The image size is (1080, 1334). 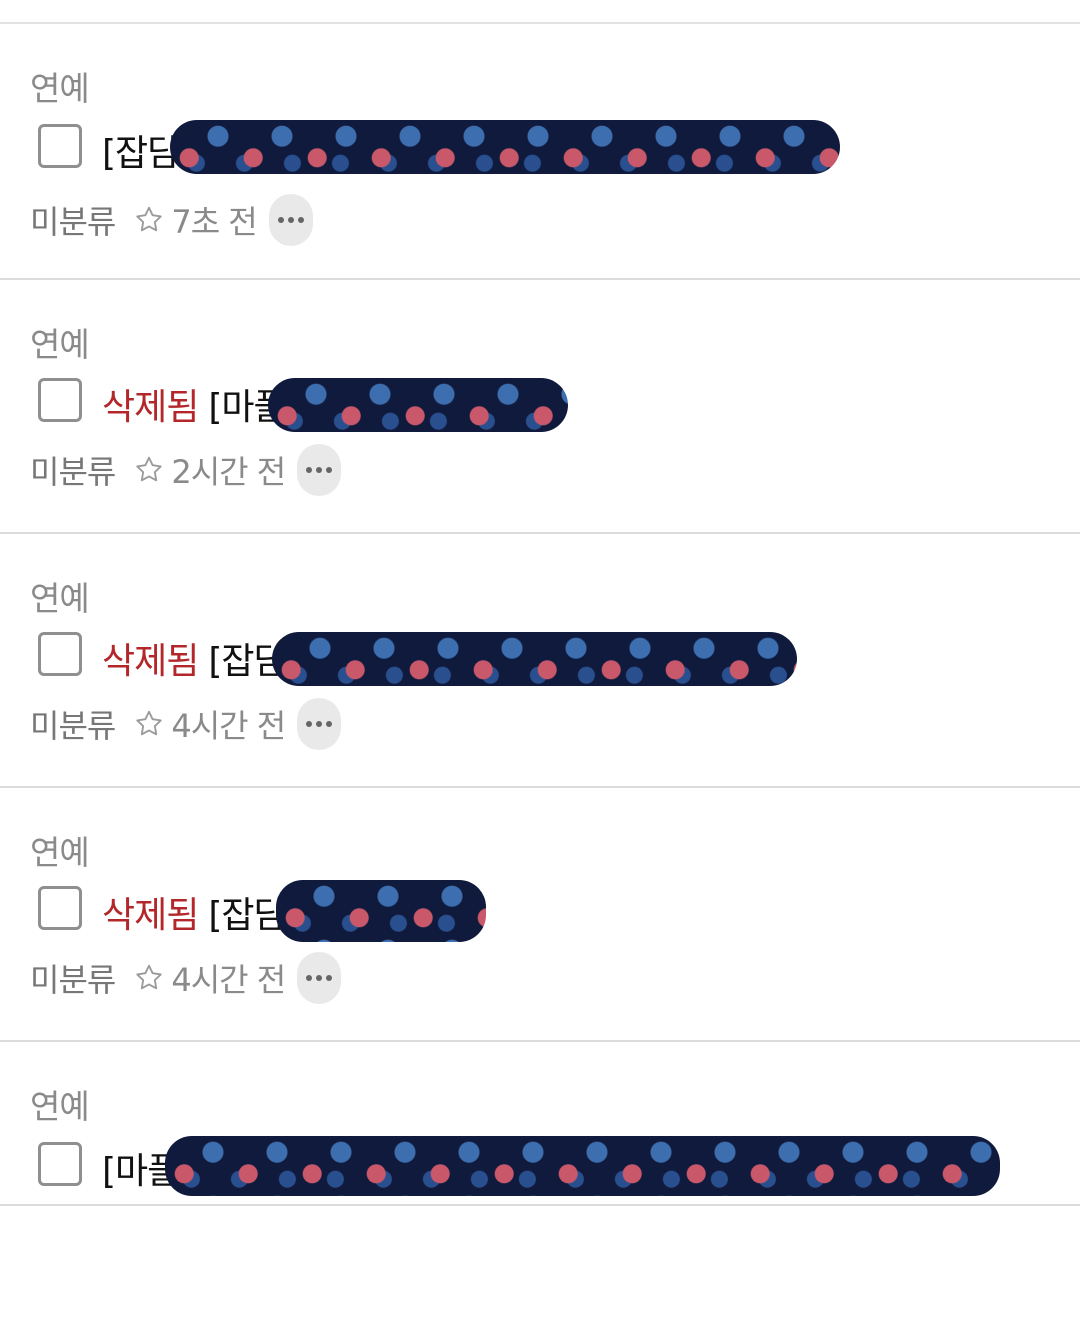 What do you see at coordinates (214, 222) in the screenshot?
I see `post-time: 7초 전` at bounding box center [214, 222].